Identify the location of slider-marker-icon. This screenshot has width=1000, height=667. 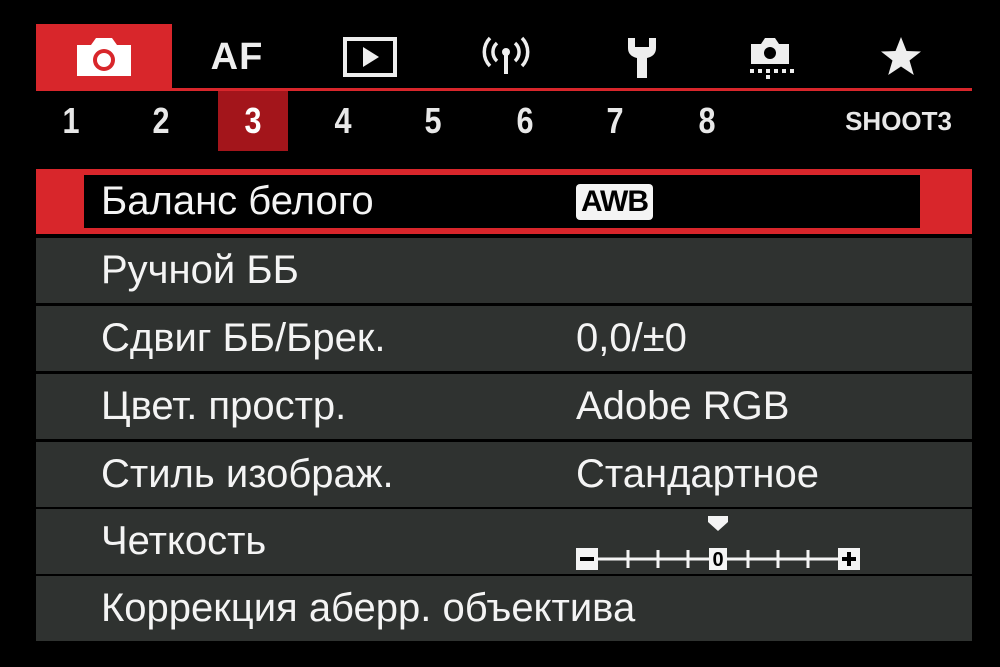
(718, 523).